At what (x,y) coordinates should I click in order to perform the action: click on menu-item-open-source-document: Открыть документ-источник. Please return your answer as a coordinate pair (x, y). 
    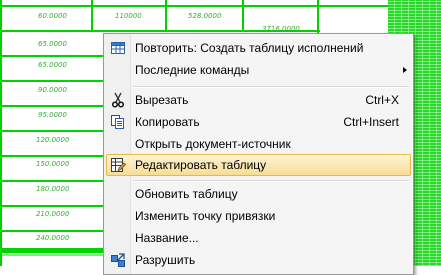
    Looking at the image, I should click on (258, 144).